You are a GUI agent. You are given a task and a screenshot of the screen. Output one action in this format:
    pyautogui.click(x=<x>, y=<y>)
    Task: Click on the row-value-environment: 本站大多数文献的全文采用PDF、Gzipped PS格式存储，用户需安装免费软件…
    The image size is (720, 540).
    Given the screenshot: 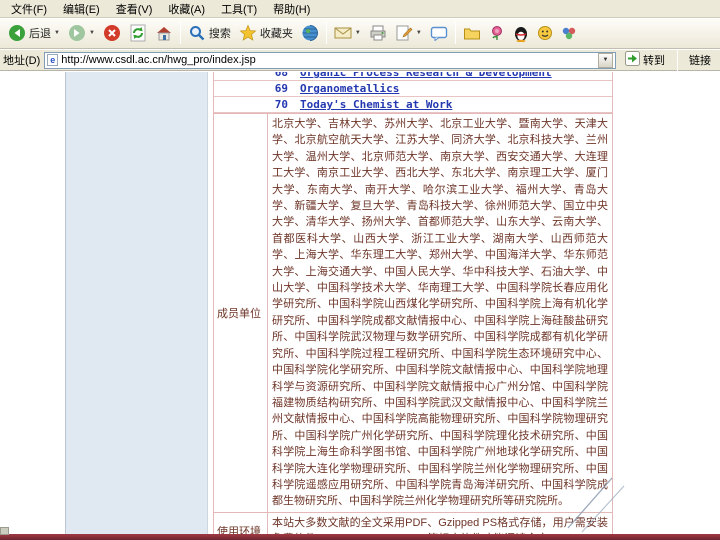 What is the action you would take?
    pyautogui.click(x=440, y=522)
    